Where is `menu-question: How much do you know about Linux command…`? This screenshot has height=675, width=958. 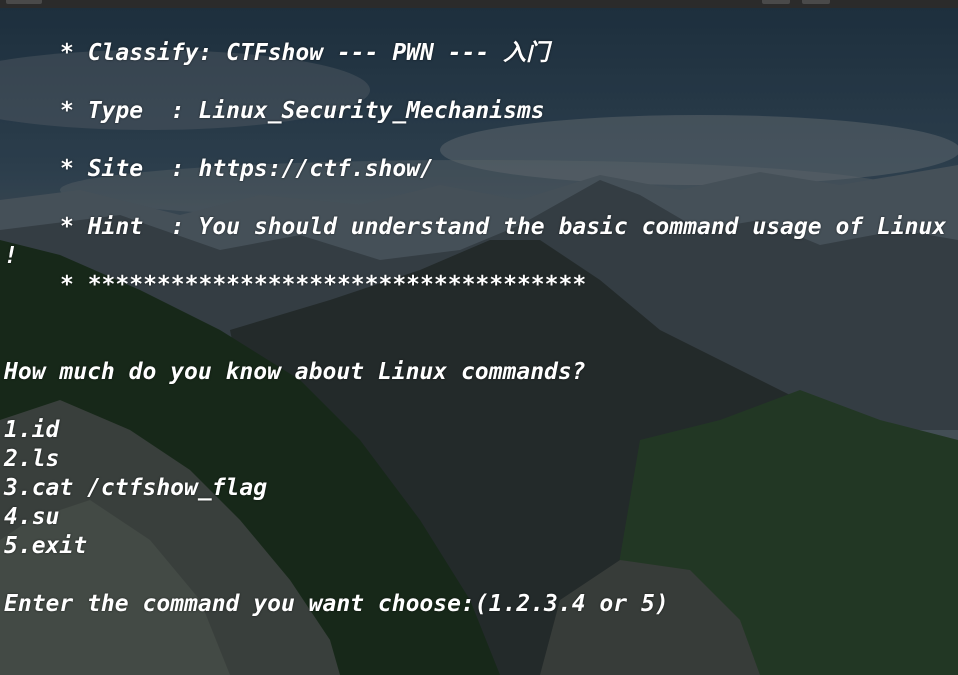 menu-question: How much do you know about Linux command… is located at coordinates (295, 372).